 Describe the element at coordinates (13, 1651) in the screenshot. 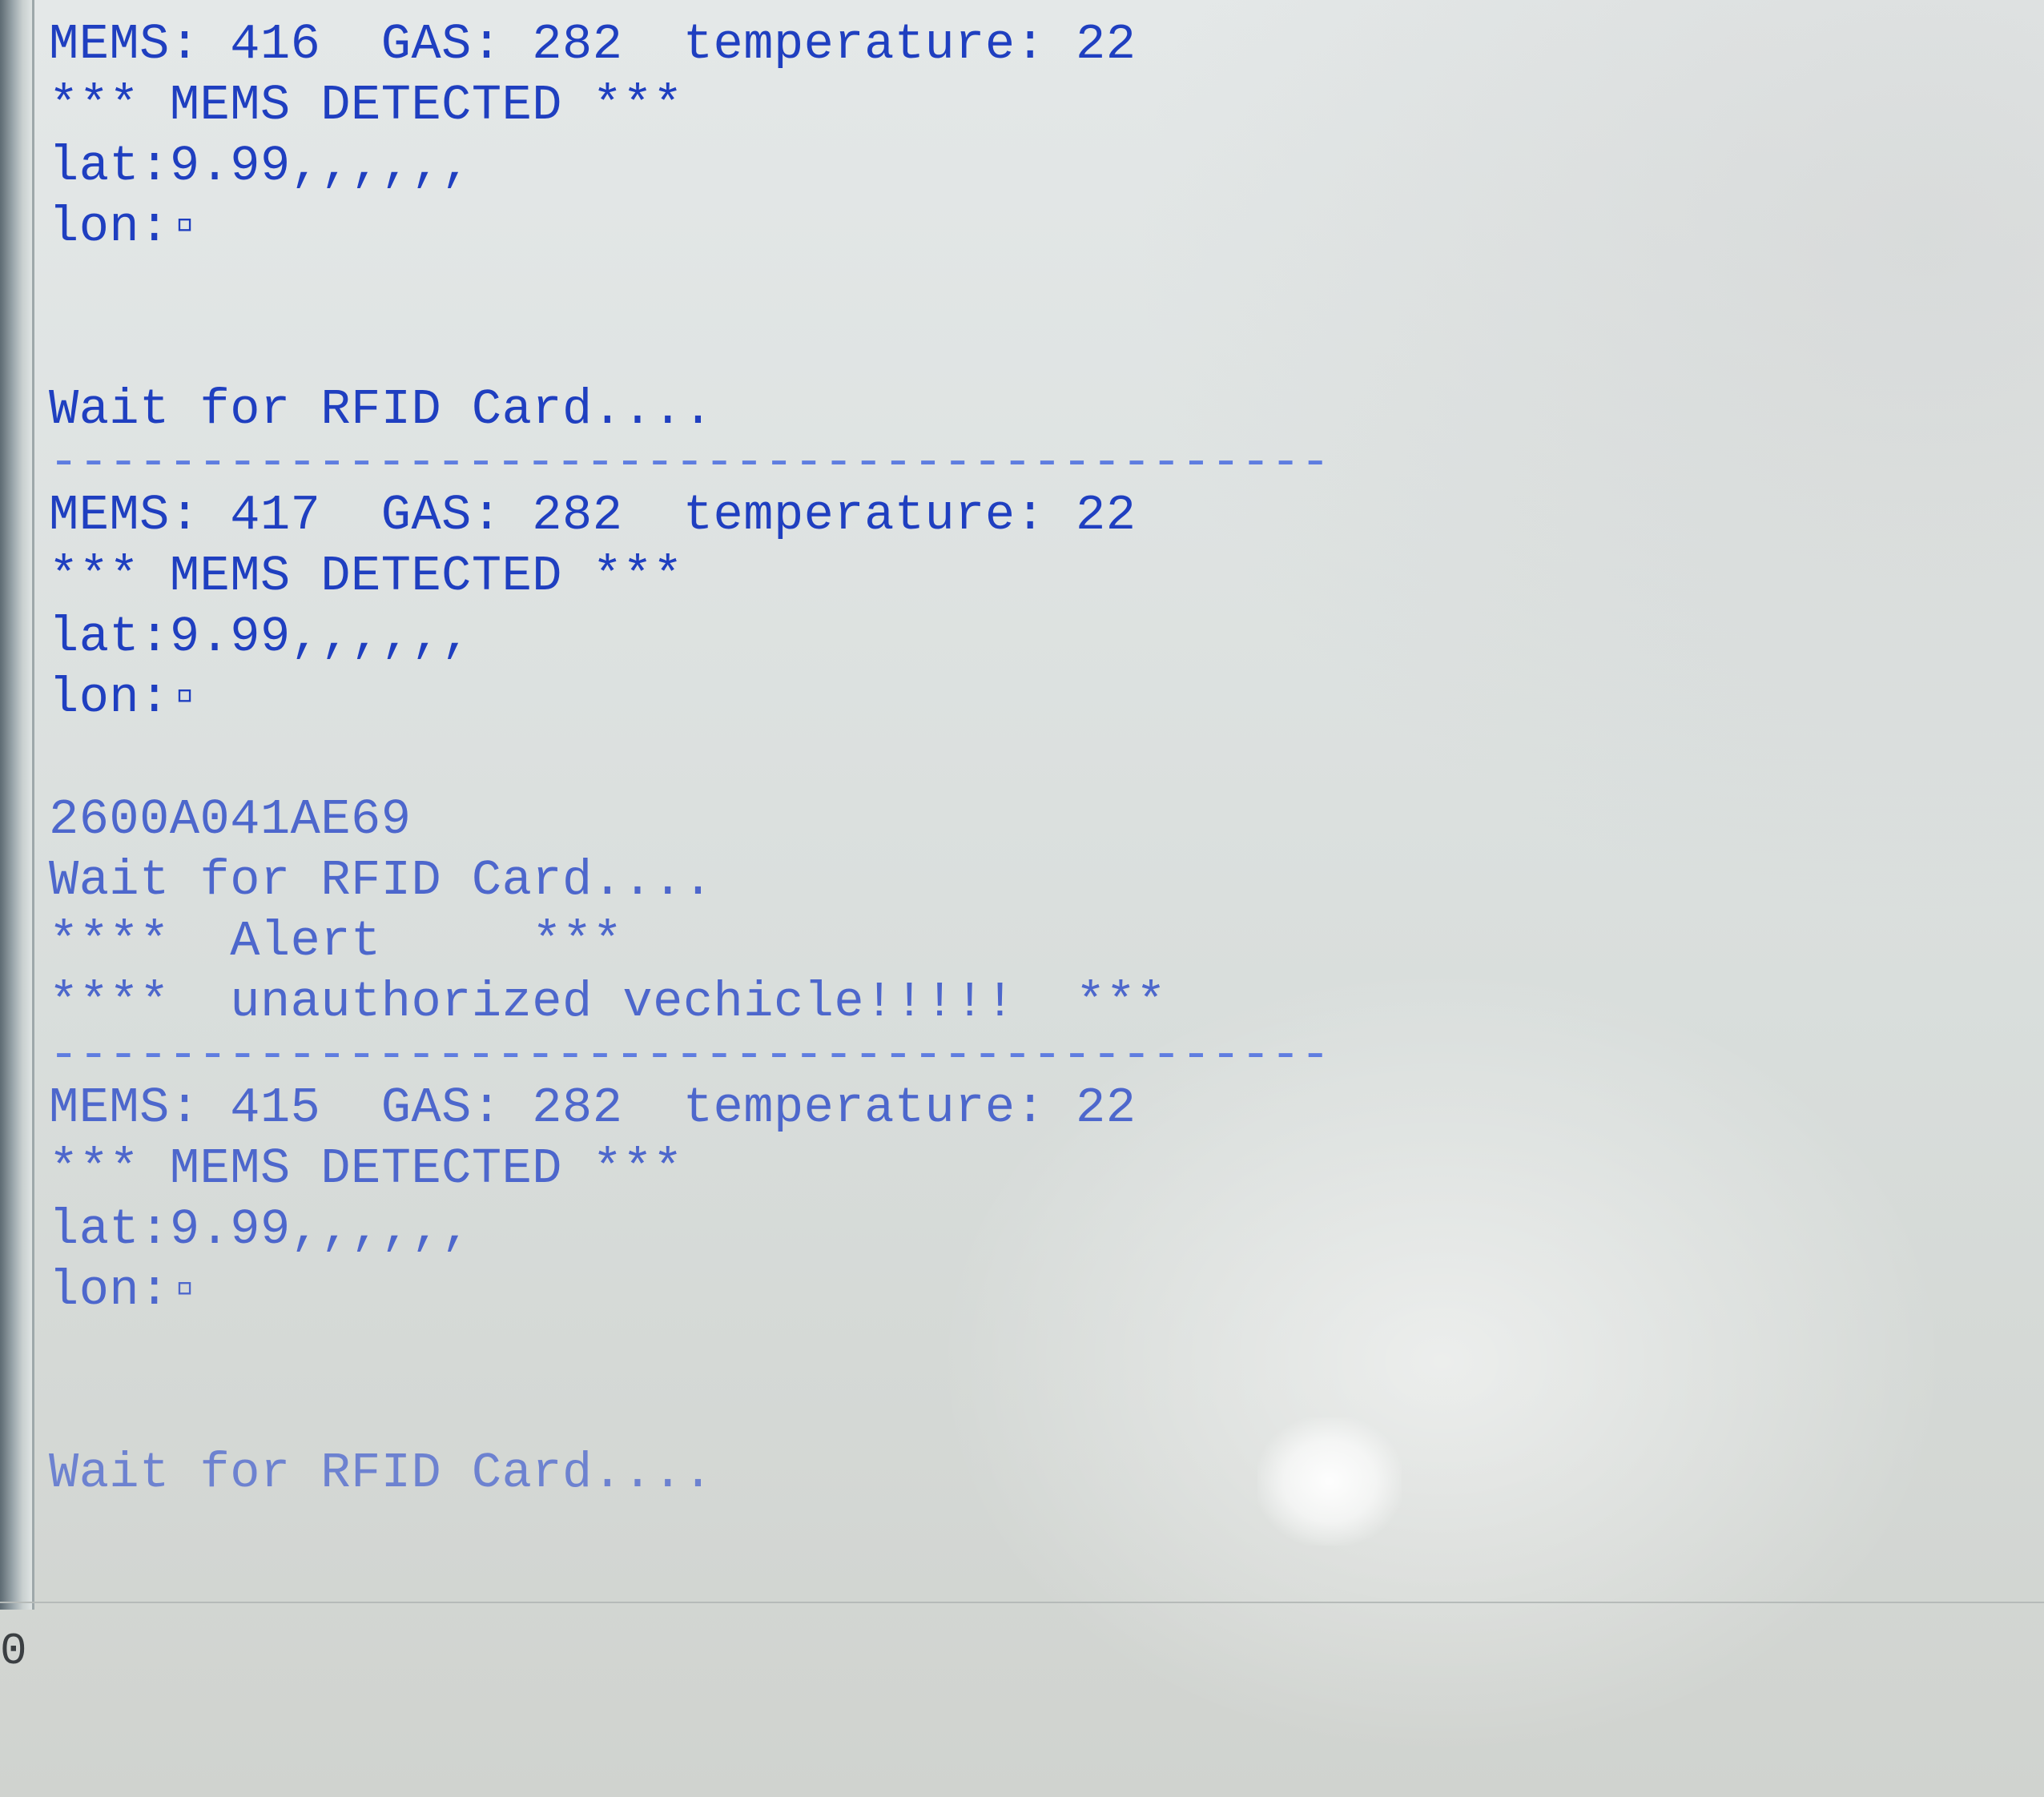

I see `status-corner-value: 0` at that location.